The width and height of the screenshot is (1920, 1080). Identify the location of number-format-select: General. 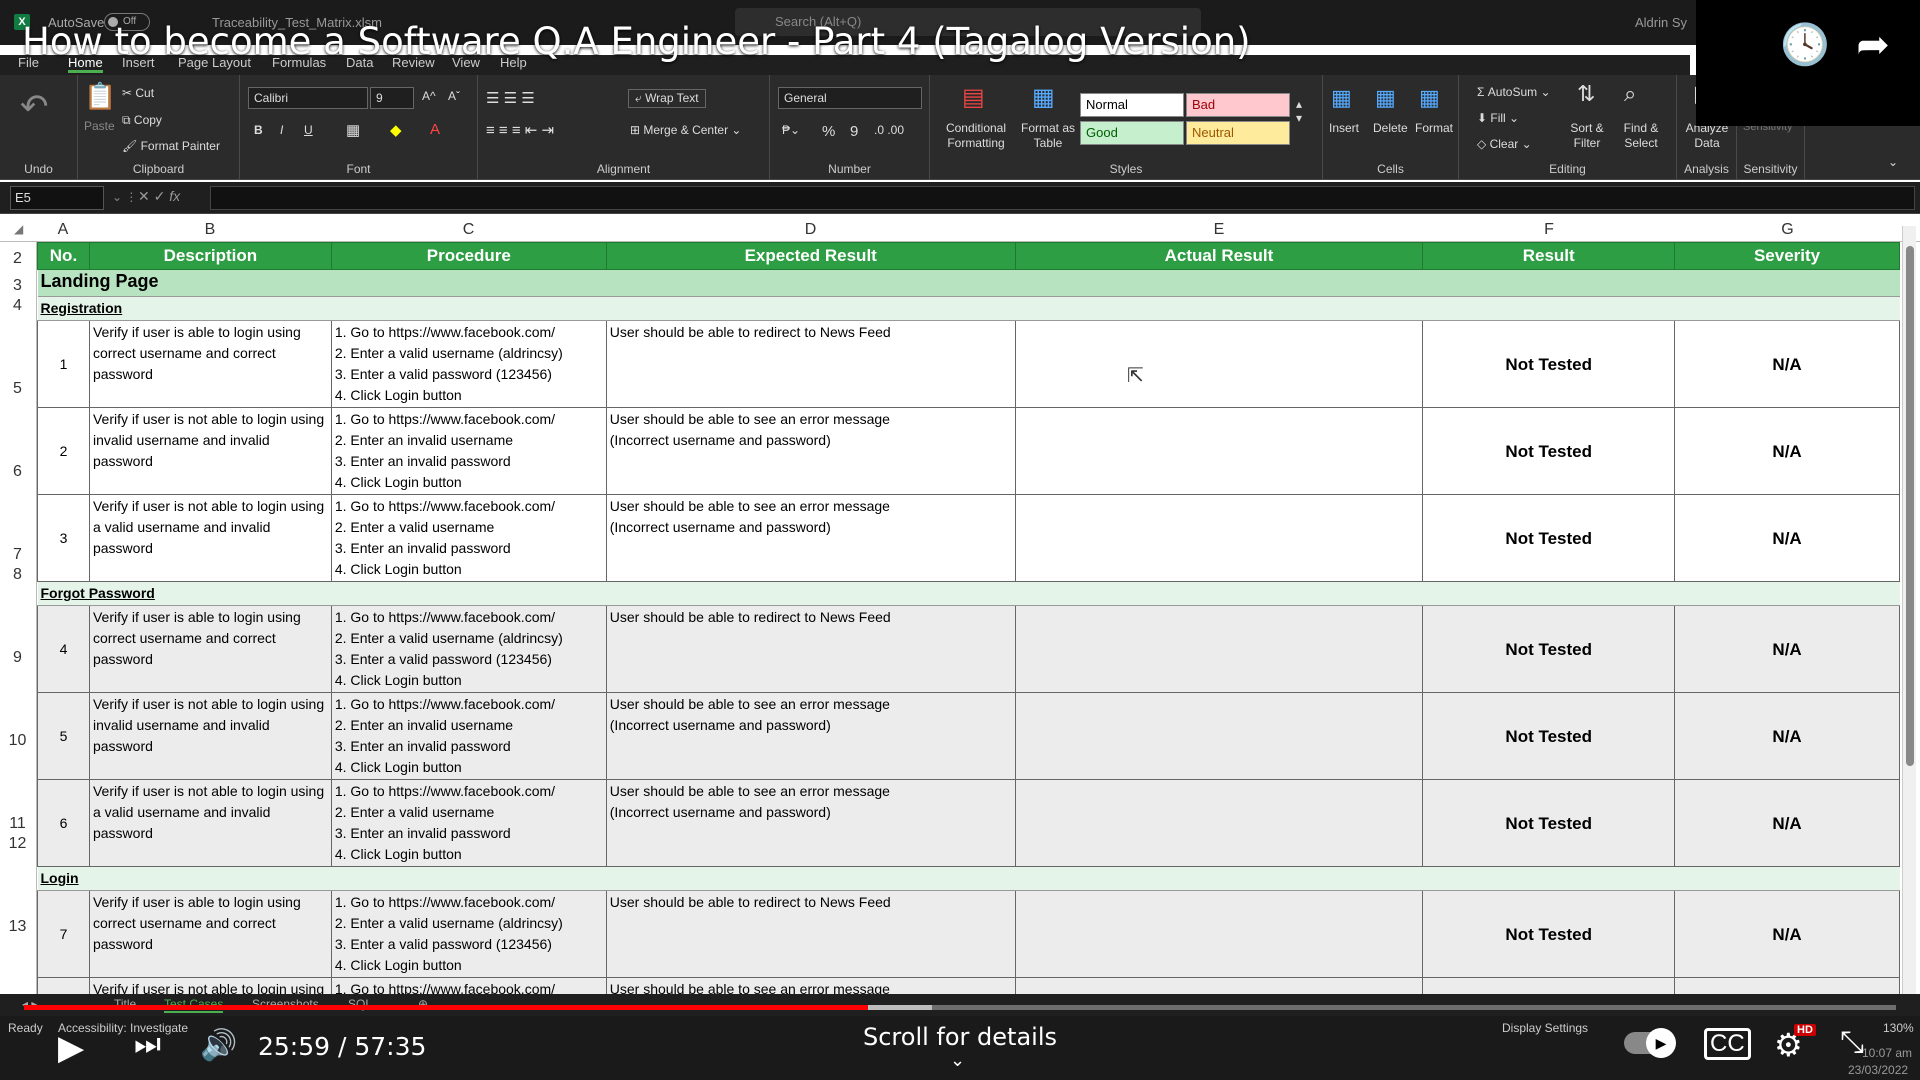
(850, 98).